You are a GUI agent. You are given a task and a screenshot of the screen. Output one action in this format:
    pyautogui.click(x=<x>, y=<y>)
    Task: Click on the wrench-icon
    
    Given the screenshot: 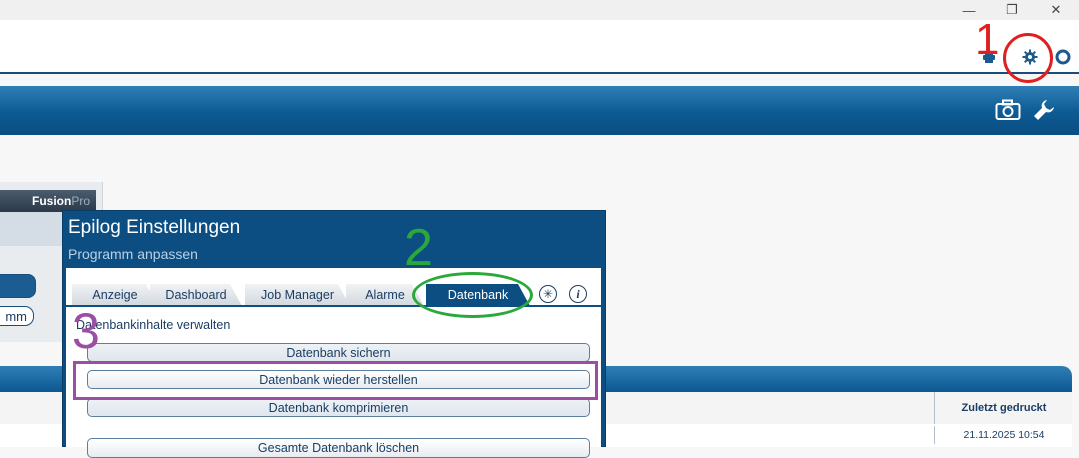 What is the action you would take?
    pyautogui.click(x=1044, y=110)
    